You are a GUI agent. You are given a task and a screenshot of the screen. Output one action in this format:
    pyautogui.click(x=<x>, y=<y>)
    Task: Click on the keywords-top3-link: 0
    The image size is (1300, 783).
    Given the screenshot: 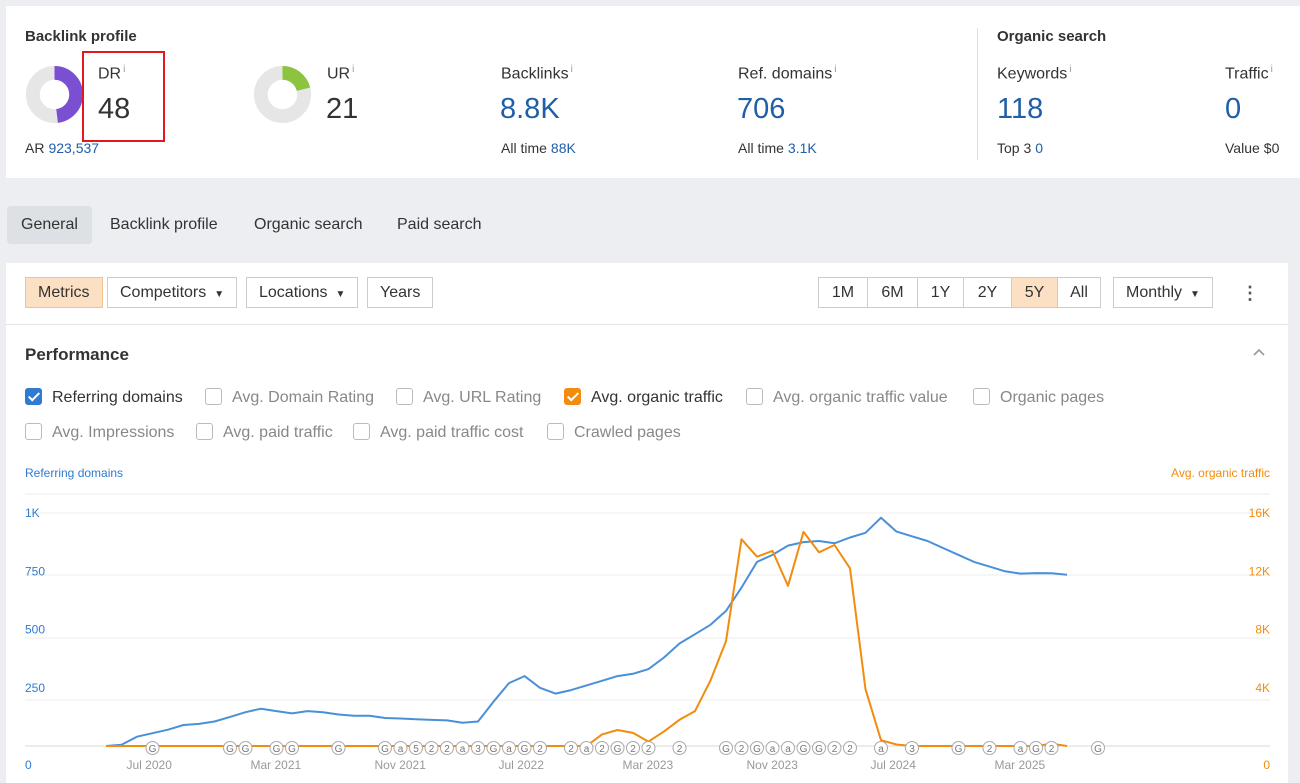 What is the action you would take?
    pyautogui.click(x=1039, y=148)
    